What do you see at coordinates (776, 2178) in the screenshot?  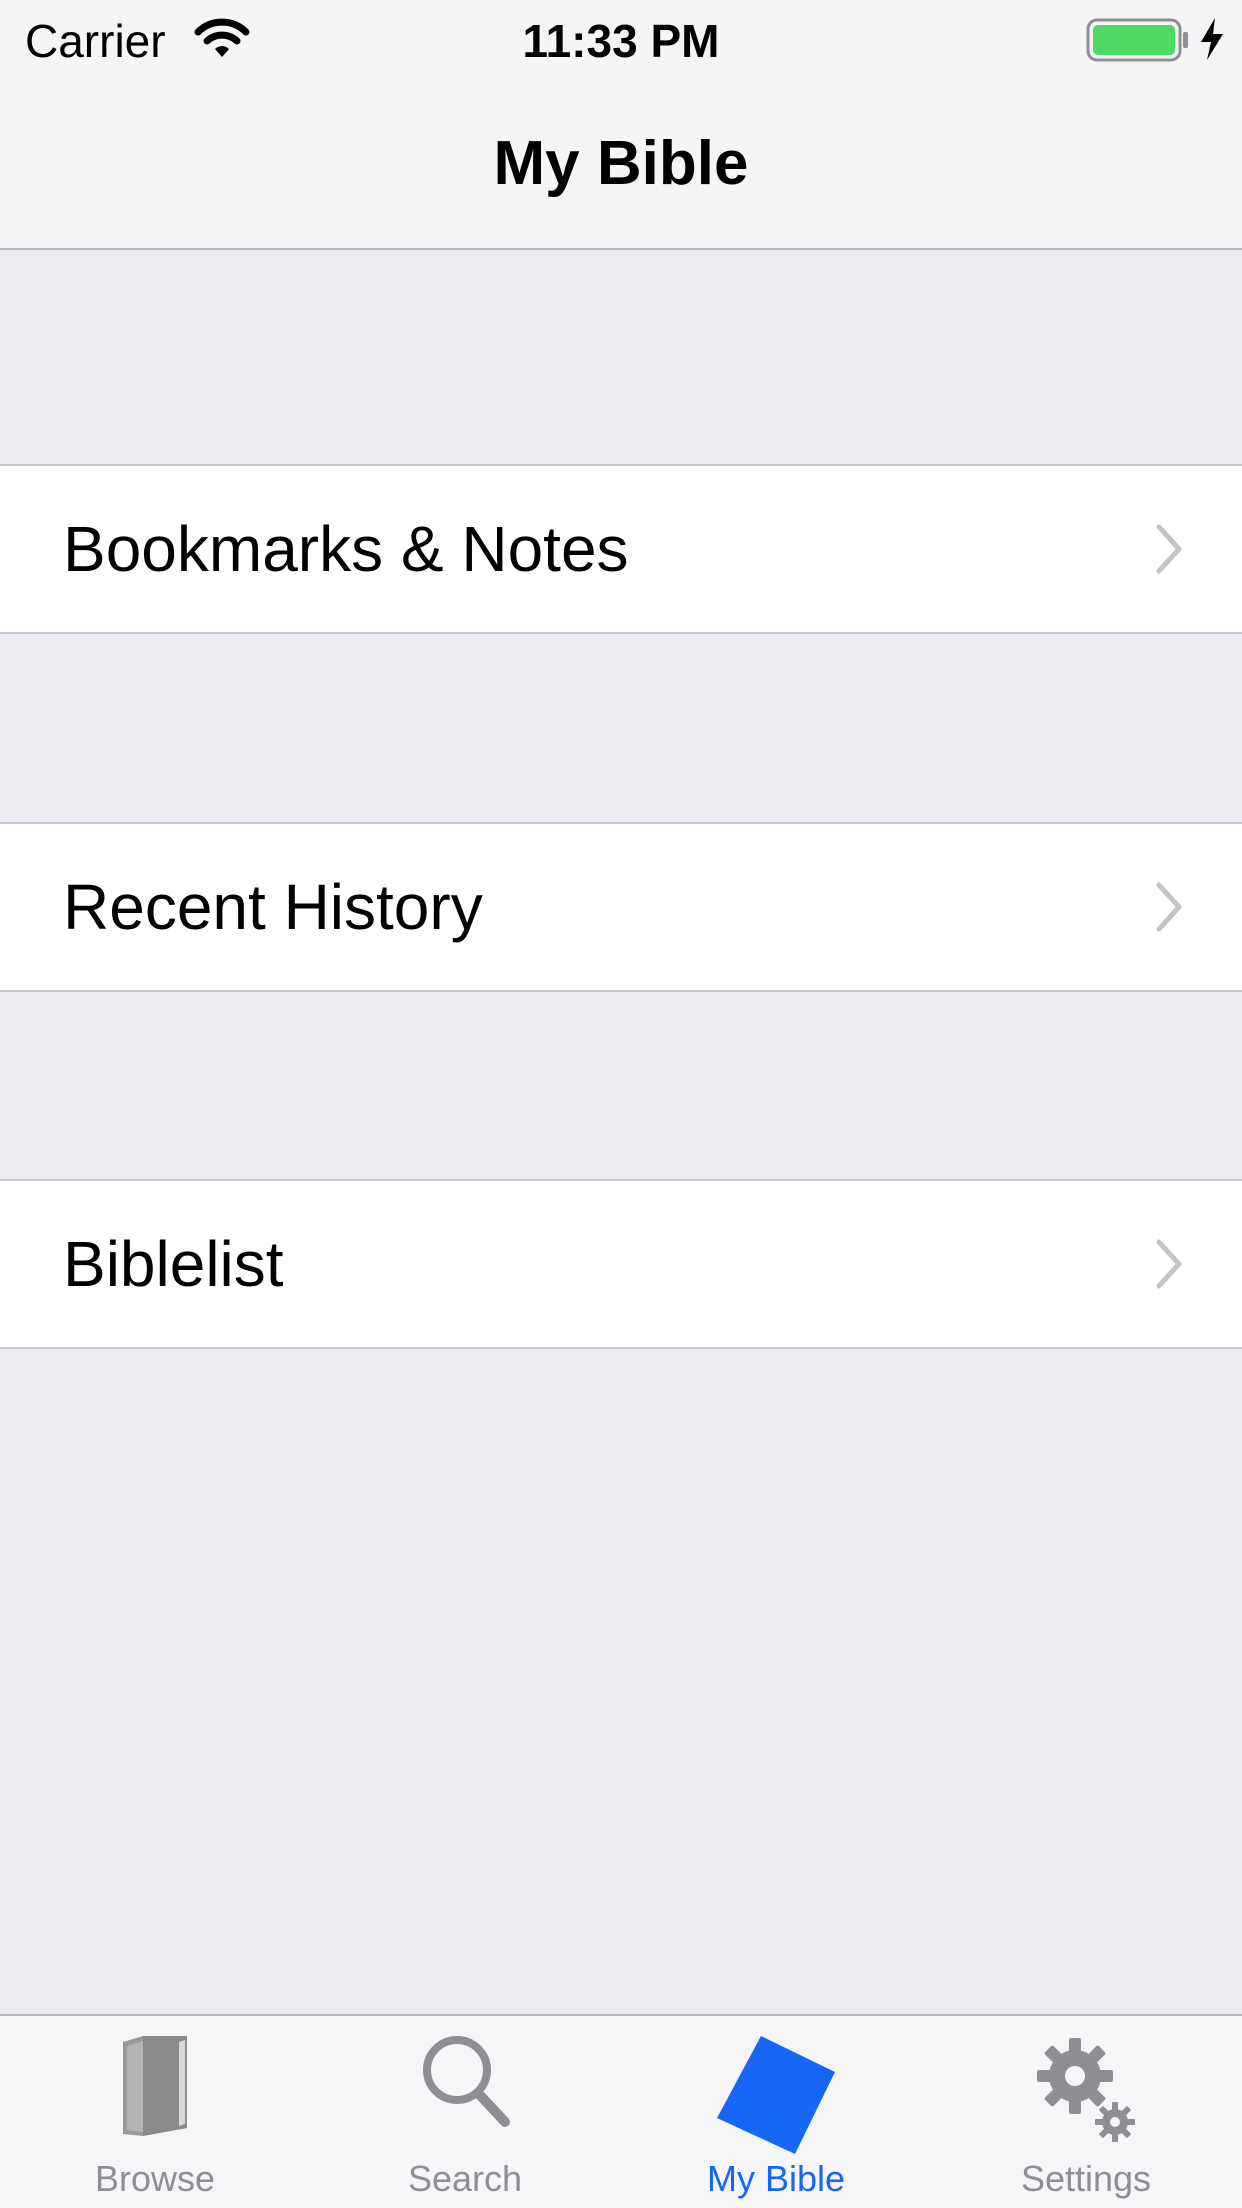 I see `tab-label: My Bible` at bounding box center [776, 2178].